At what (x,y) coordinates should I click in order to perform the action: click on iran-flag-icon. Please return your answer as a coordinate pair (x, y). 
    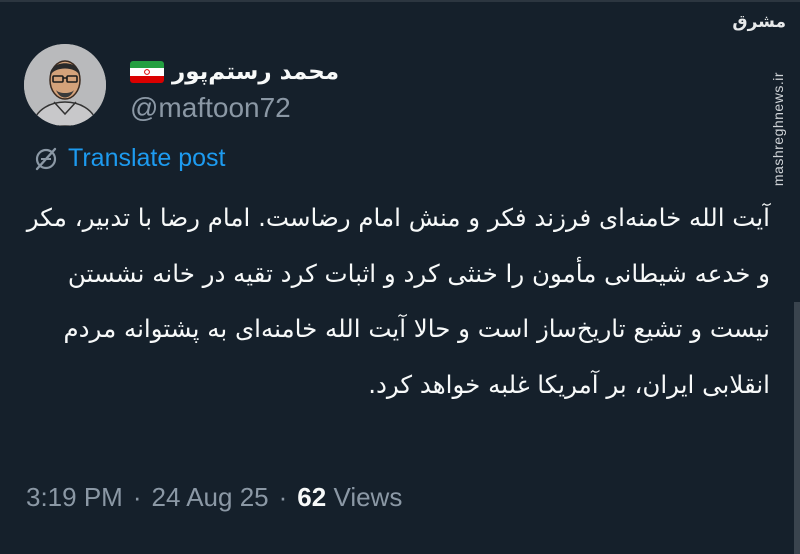
    Looking at the image, I should click on (147, 72).